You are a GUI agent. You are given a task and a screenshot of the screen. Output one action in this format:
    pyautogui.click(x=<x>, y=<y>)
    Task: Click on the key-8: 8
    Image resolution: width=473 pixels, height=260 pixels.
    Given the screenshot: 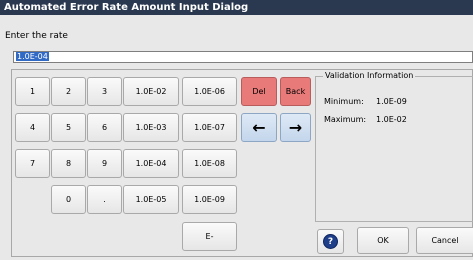 What is the action you would take?
    pyautogui.click(x=68, y=163)
    